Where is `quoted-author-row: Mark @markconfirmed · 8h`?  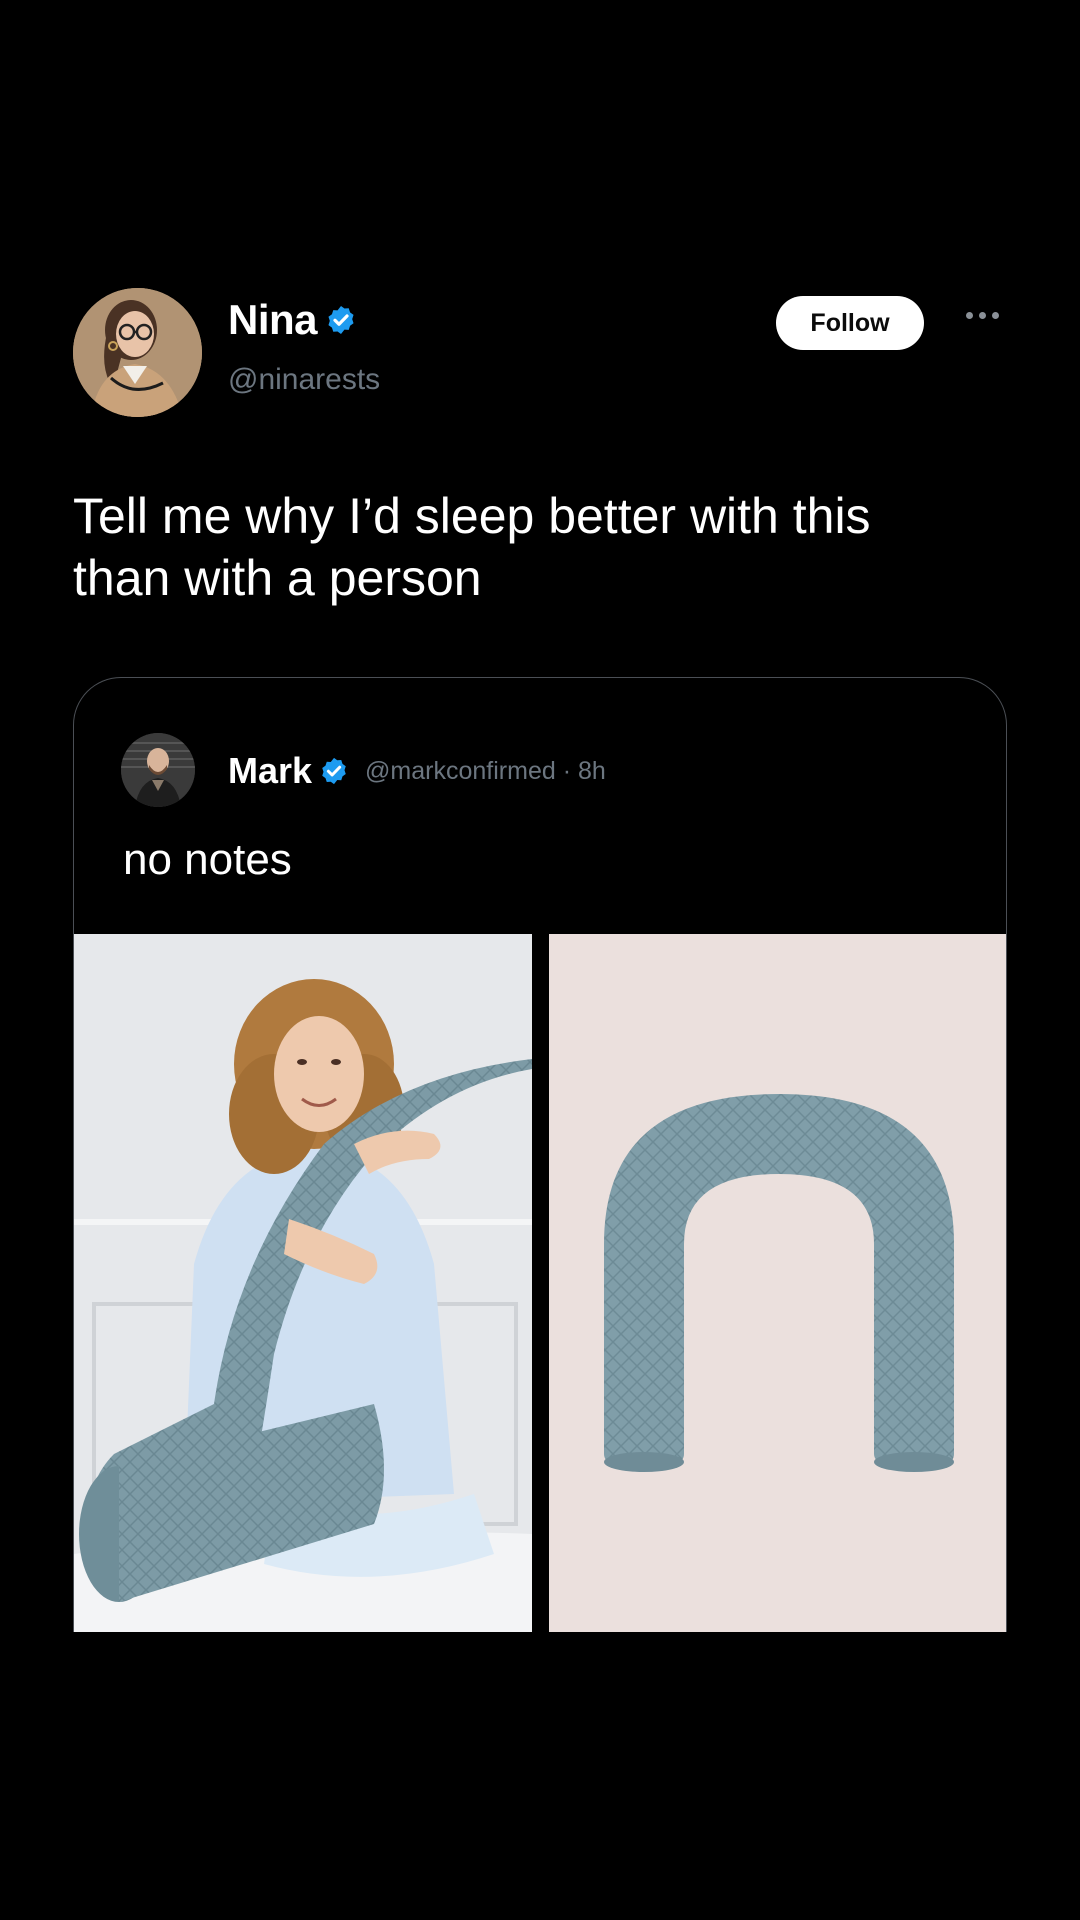 quoted-author-row: Mark @markconfirmed · 8h is located at coordinates (417, 771).